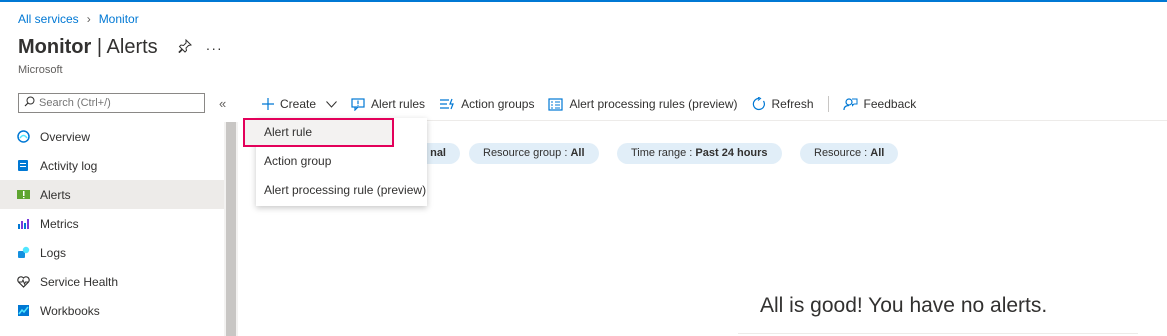 The height and width of the screenshot is (336, 1167). Describe the element at coordinates (70, 310) in the screenshot. I see `sidebar-item-label: Workbooks` at that location.